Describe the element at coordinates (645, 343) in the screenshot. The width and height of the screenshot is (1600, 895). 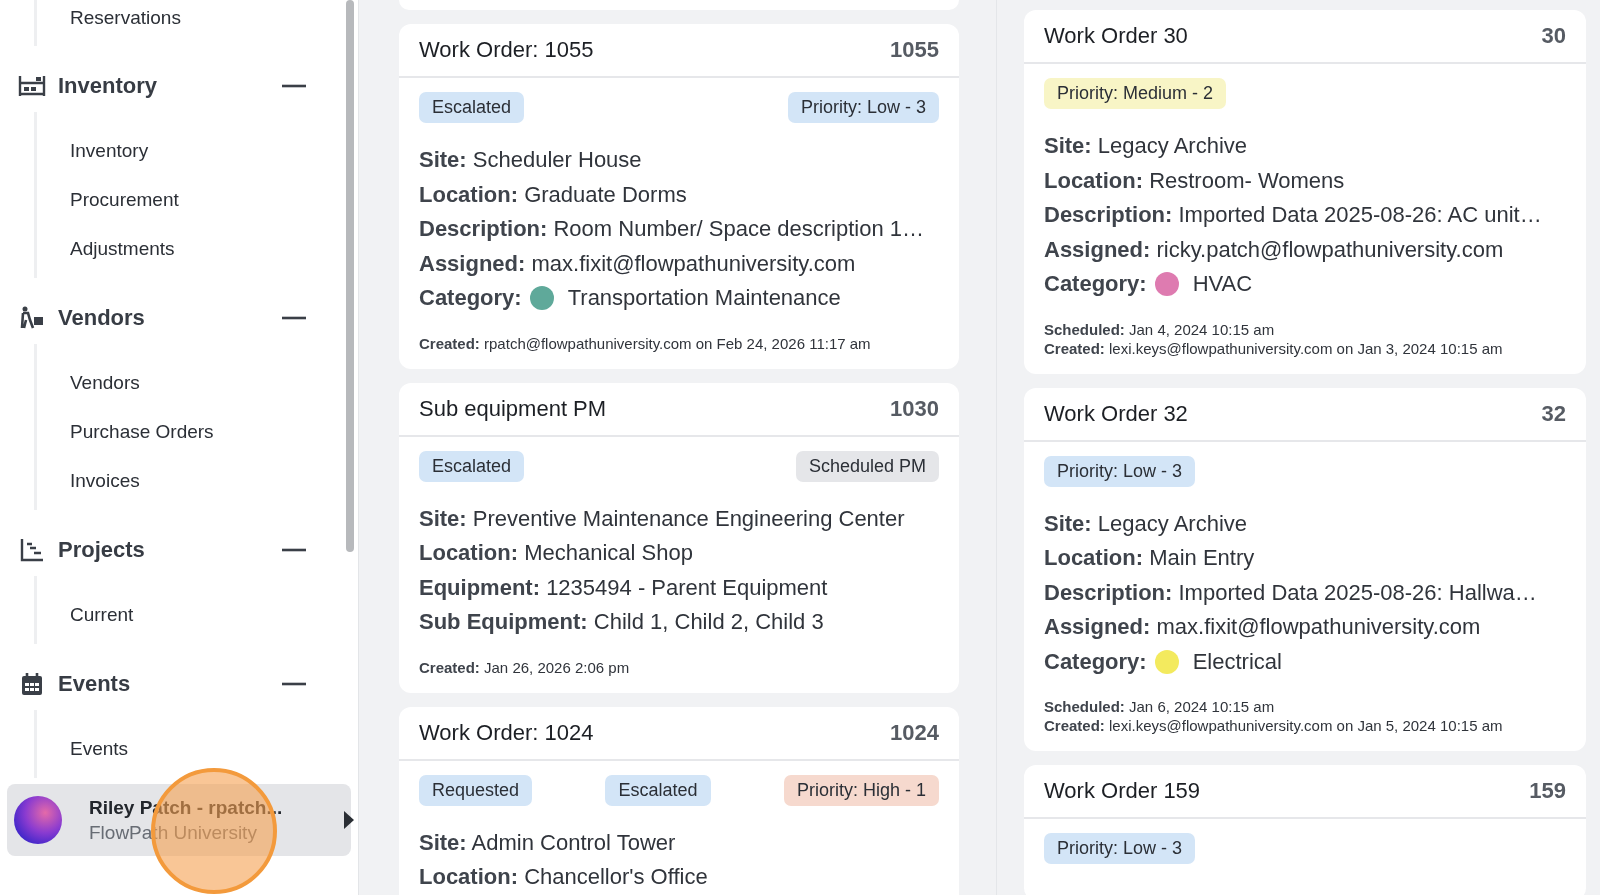
I see `meta-text: Created: rpatch@flowpathuniversity.com on Feb 24, 2026 11:17 am` at that location.